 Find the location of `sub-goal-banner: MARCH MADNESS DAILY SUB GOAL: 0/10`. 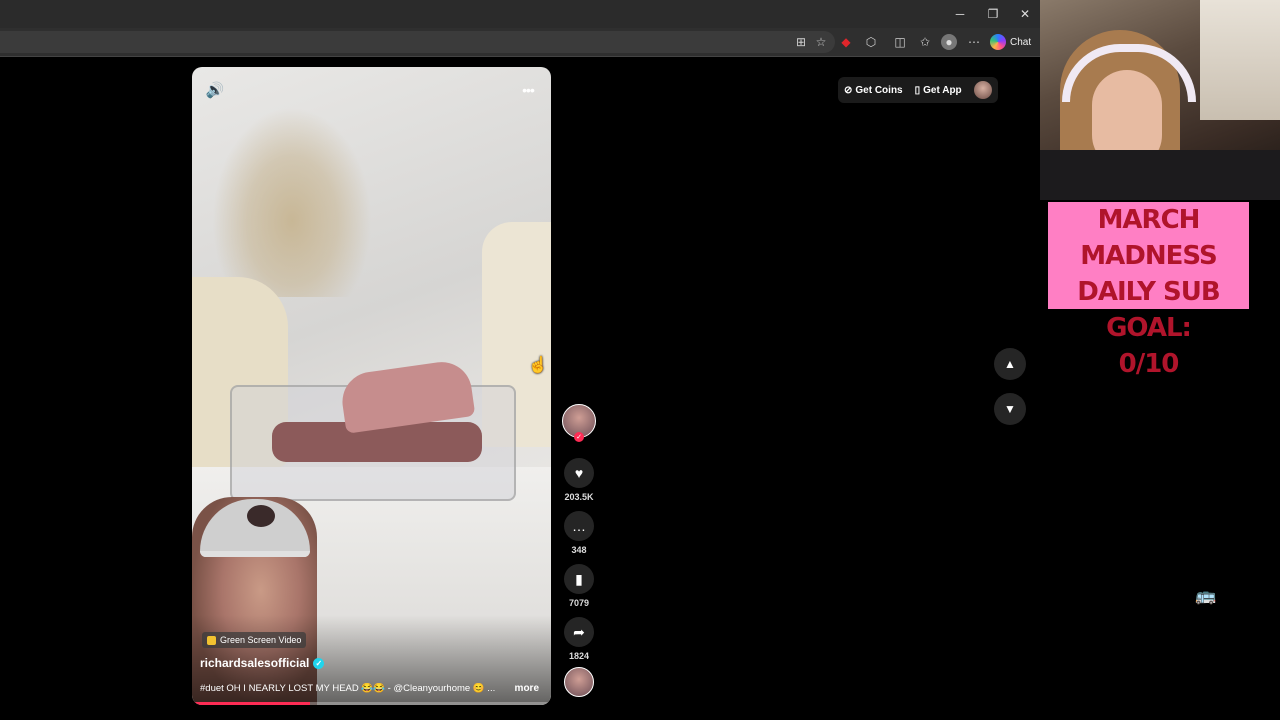

sub-goal-banner: MARCH MADNESS DAILY SUB GOAL: 0/10 is located at coordinates (1148, 290).